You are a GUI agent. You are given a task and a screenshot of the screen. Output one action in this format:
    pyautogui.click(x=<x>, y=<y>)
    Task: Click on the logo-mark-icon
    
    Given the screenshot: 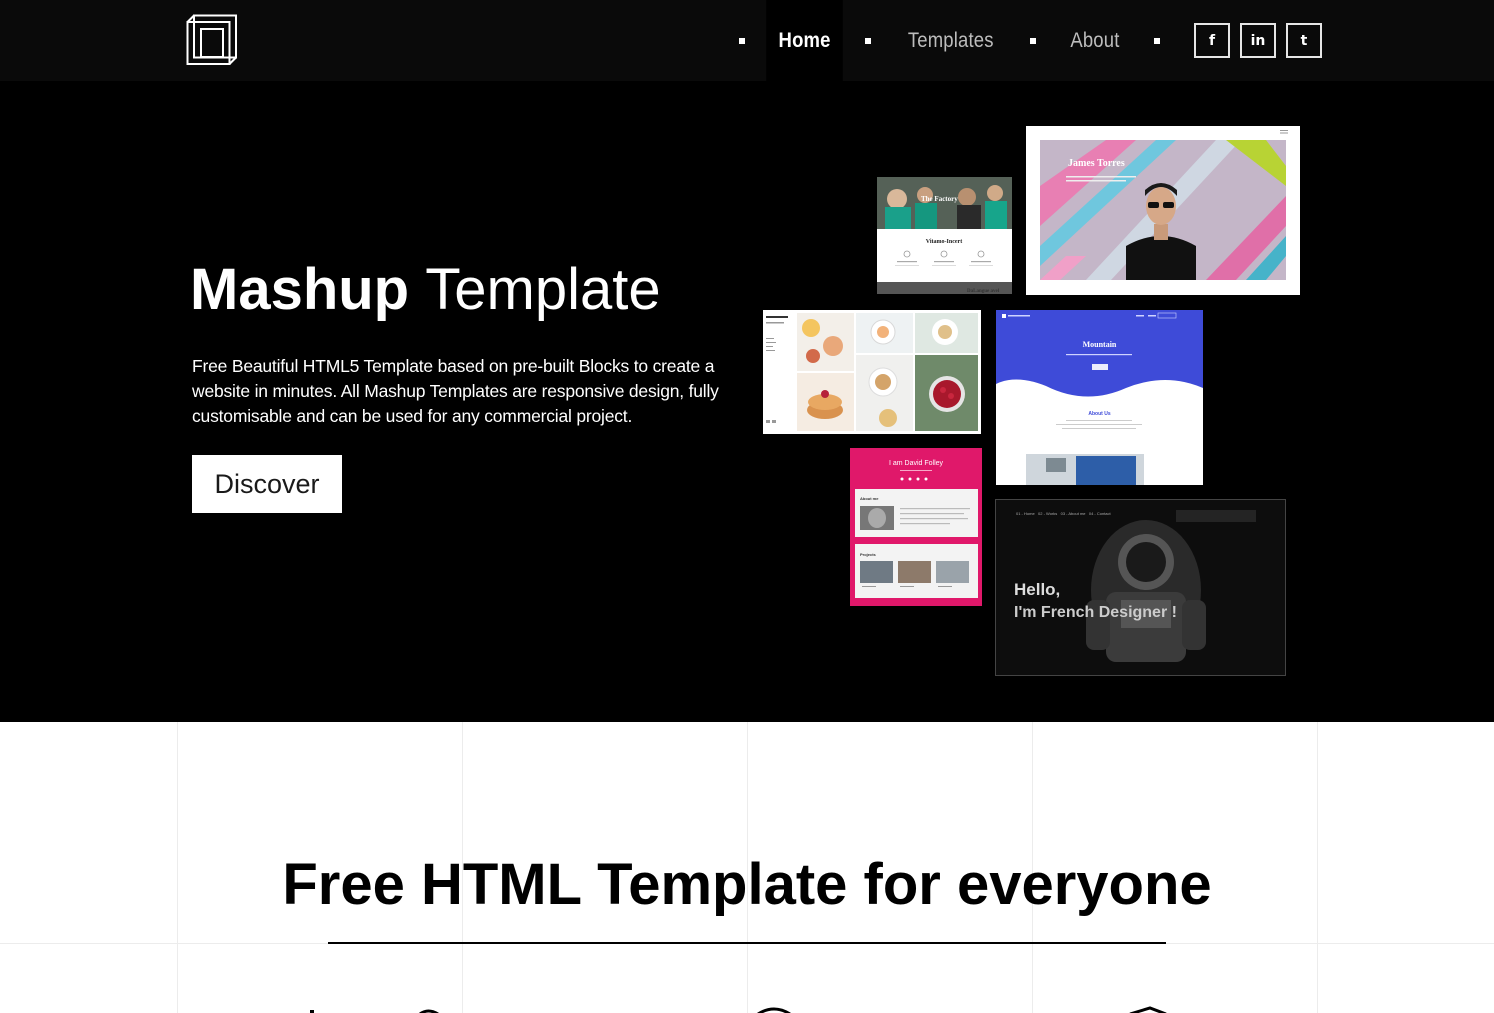 What is the action you would take?
    pyautogui.click(x=211, y=39)
    